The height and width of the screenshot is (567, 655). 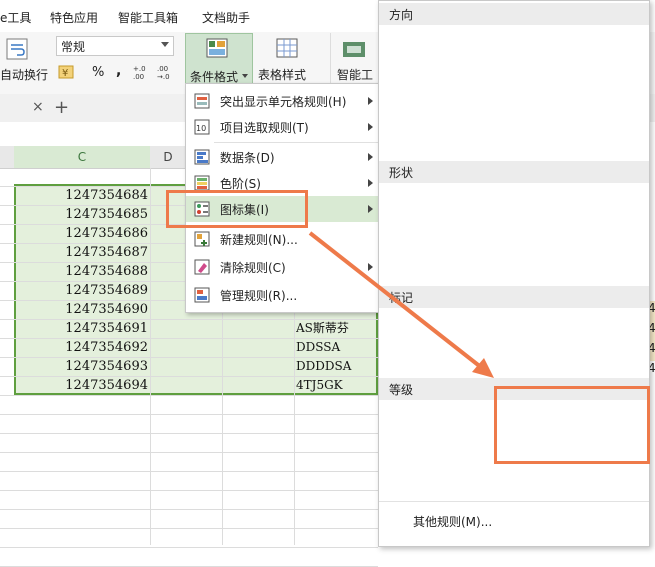 What do you see at coordinates (202, 101) in the screenshot?
I see `highlight-rules-icon` at bounding box center [202, 101].